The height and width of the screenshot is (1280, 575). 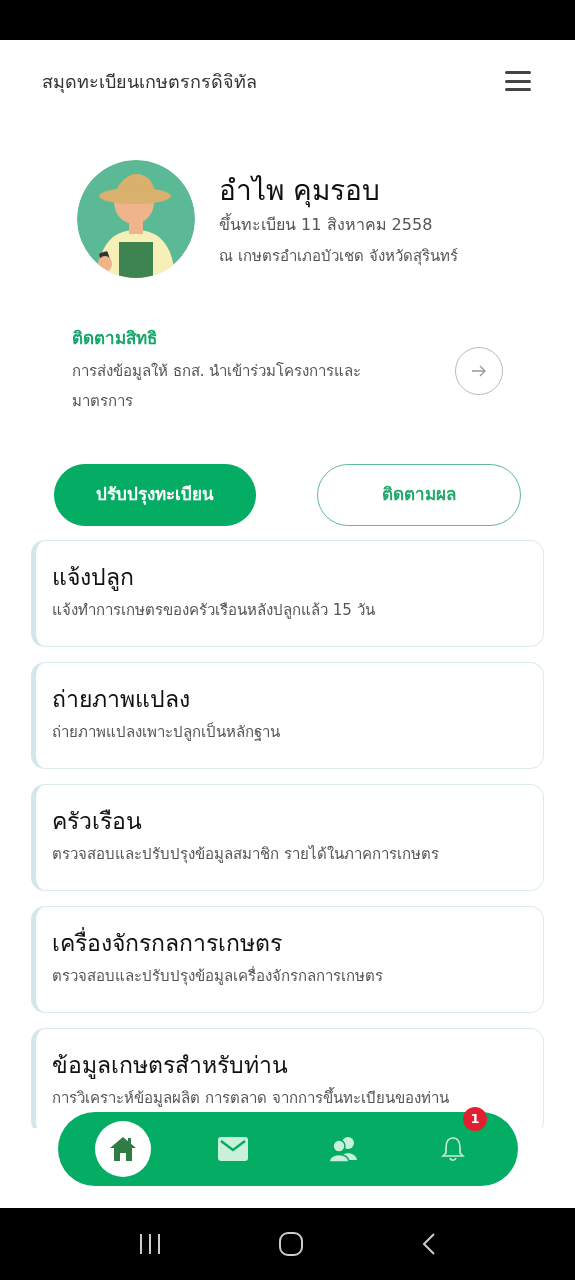 I want to click on notification-badge: 1, so click(x=475, y=1119).